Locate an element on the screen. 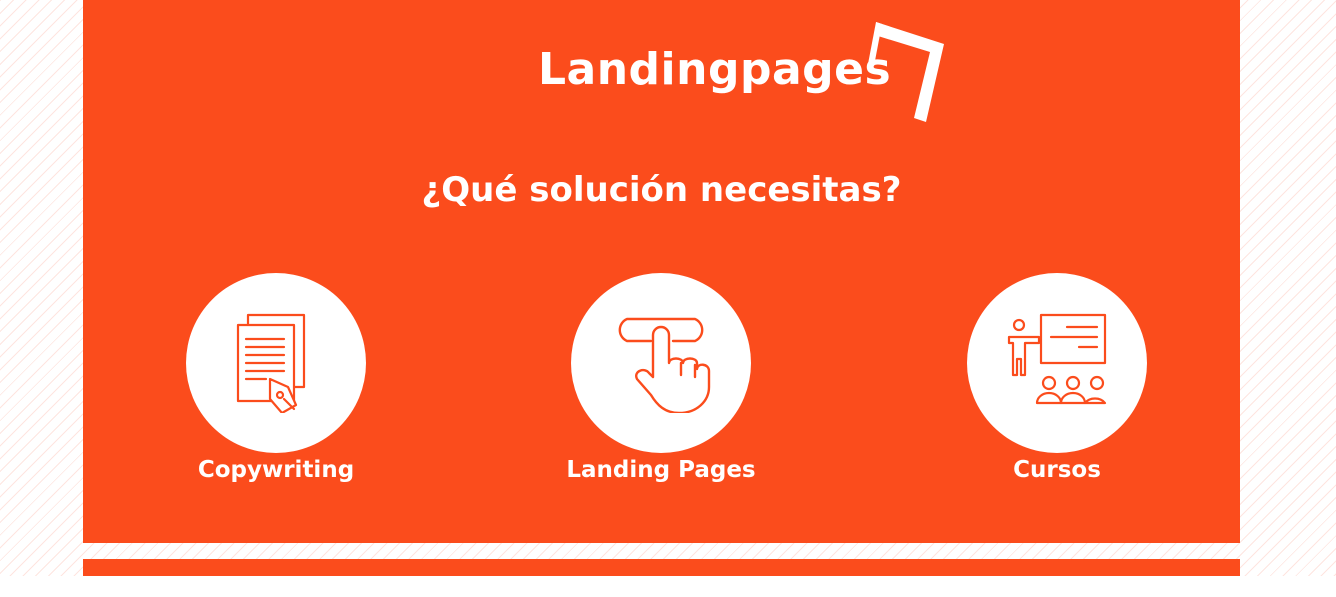 The width and height of the screenshot is (1336, 597). service-label: Copywriting is located at coordinates (276, 470).